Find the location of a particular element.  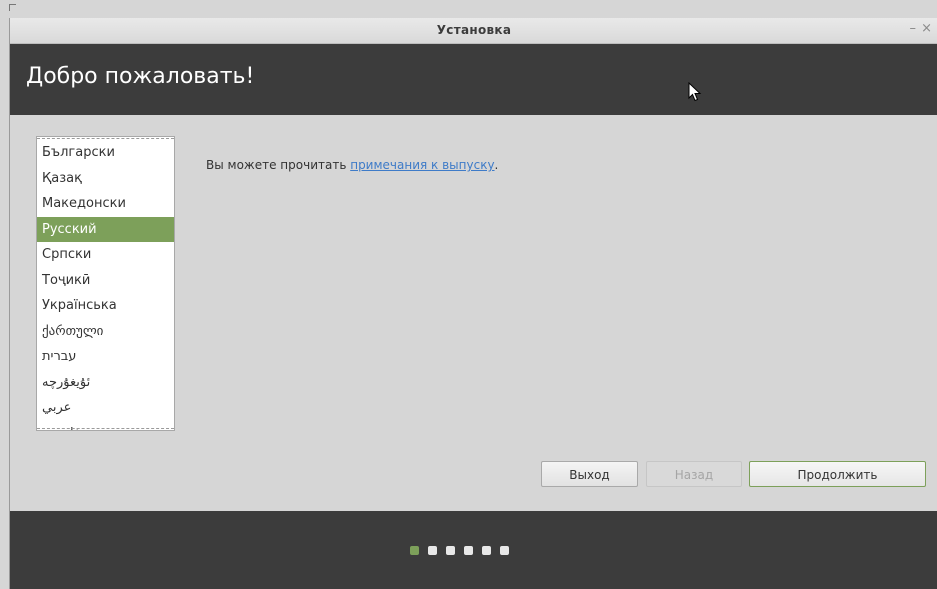

language-item: Українська is located at coordinates (105, 306).